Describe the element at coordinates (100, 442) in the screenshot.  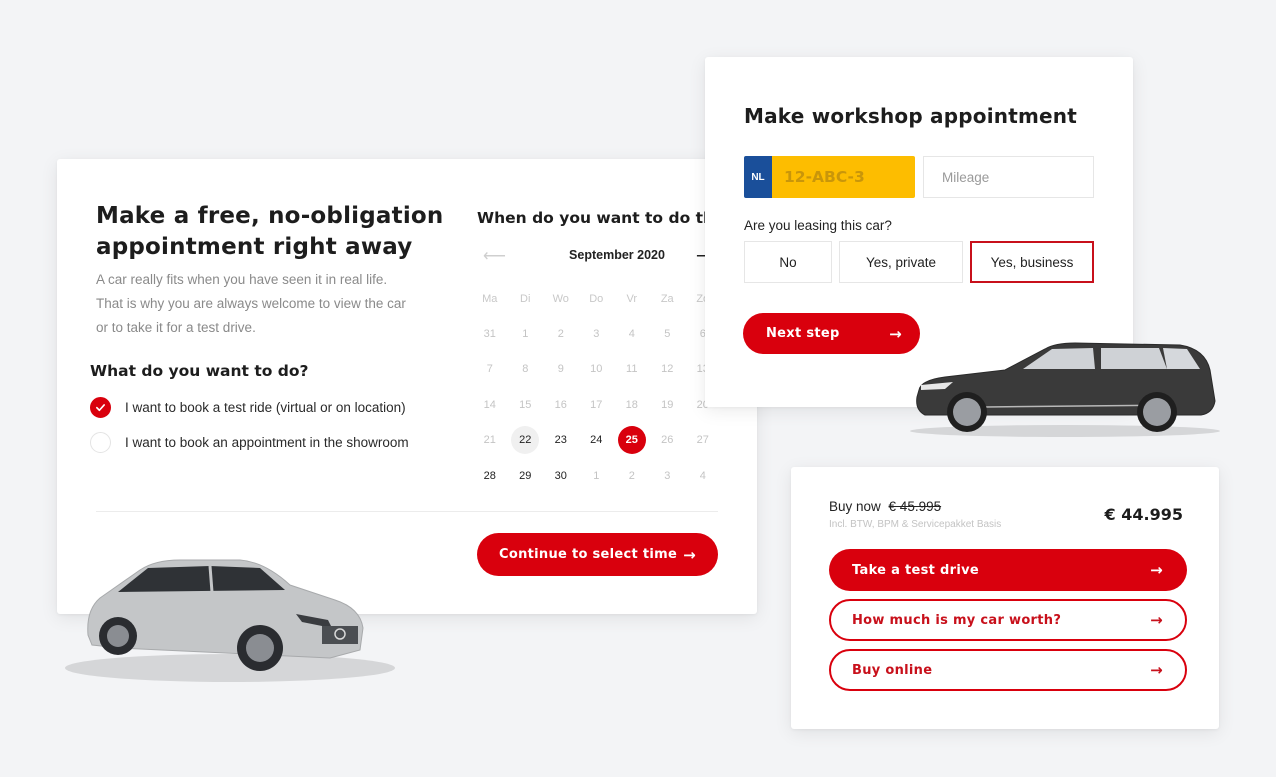
I see `unchecked-radio-icon` at that location.